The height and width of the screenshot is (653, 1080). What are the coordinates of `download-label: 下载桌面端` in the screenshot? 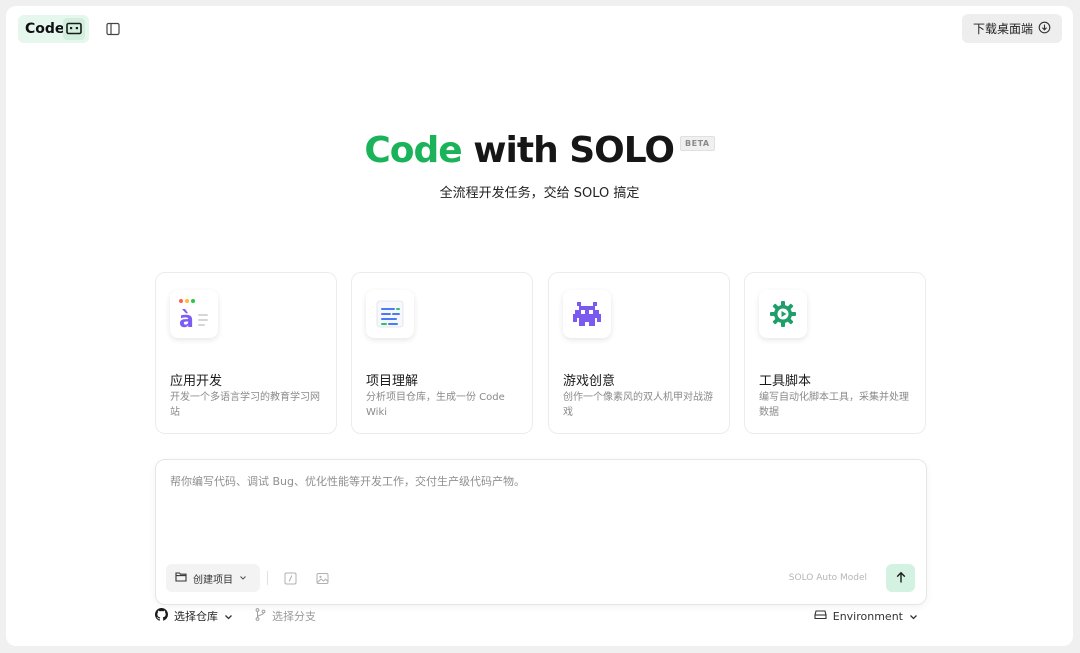 It's located at (1002, 29).